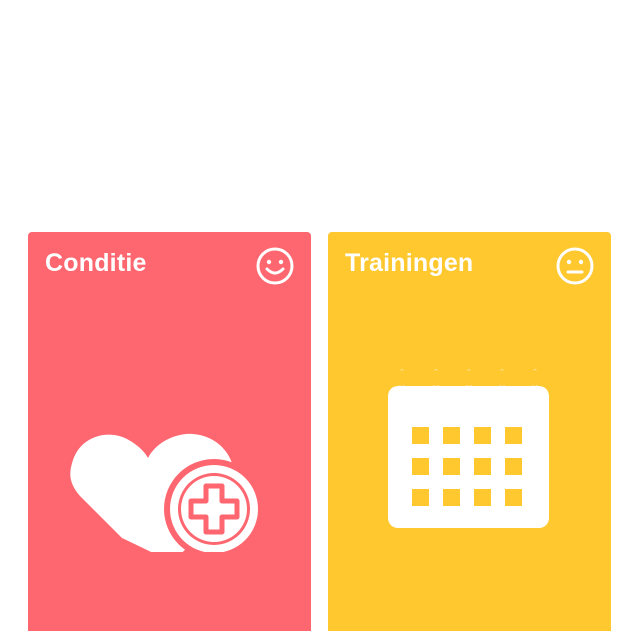  What do you see at coordinates (96, 263) in the screenshot?
I see `card-title: Conditie` at bounding box center [96, 263].